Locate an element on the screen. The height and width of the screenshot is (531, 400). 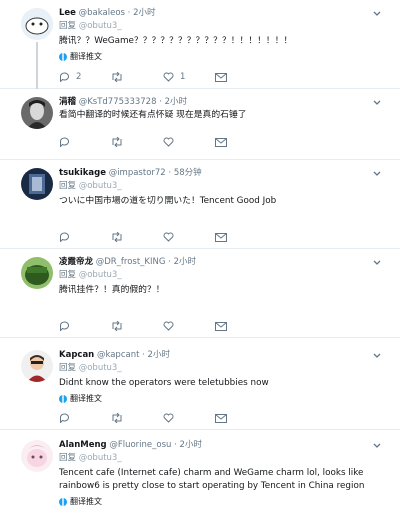
tweet-header: 涓稽 @KsTd775333728 · 2小时 is located at coordinates (225, 102).